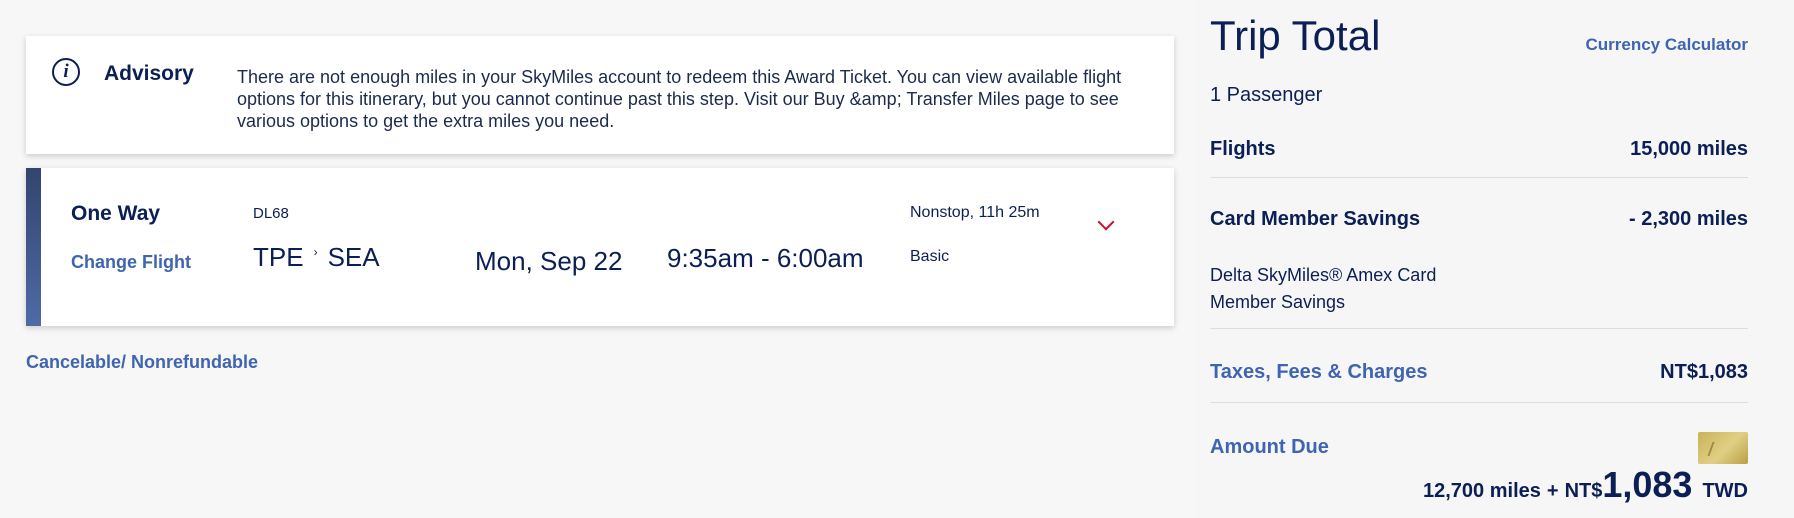 The image size is (1794, 518). I want to click on origin-airport: TPE, so click(278, 257).